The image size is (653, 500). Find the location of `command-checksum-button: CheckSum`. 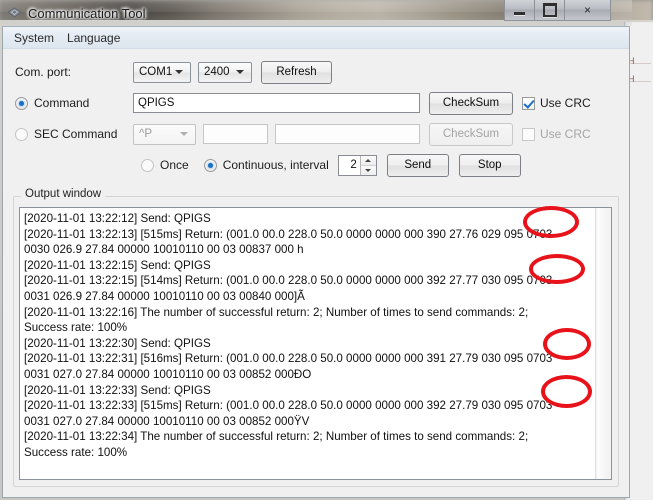

command-checksum-button: CheckSum is located at coordinates (471, 103).